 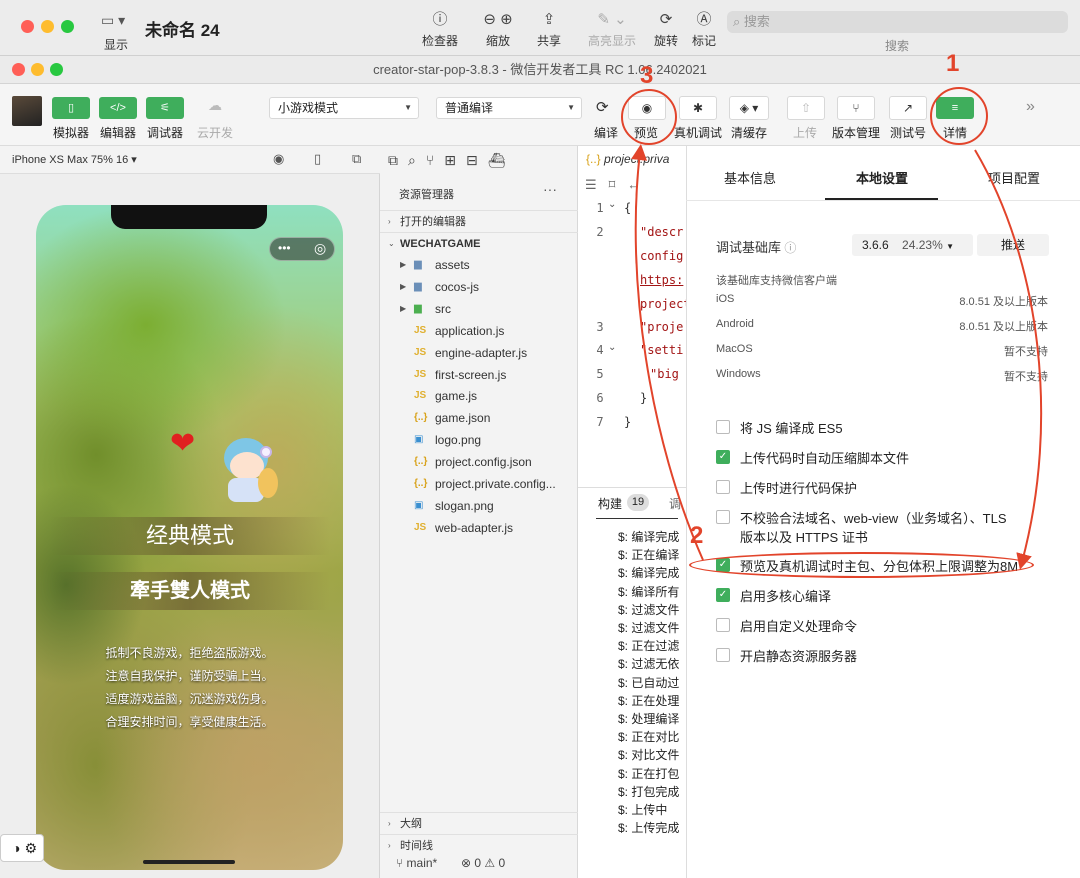 What do you see at coordinates (667, 352) in the screenshot?
I see `arrow-option-to-preview` at bounding box center [667, 352].